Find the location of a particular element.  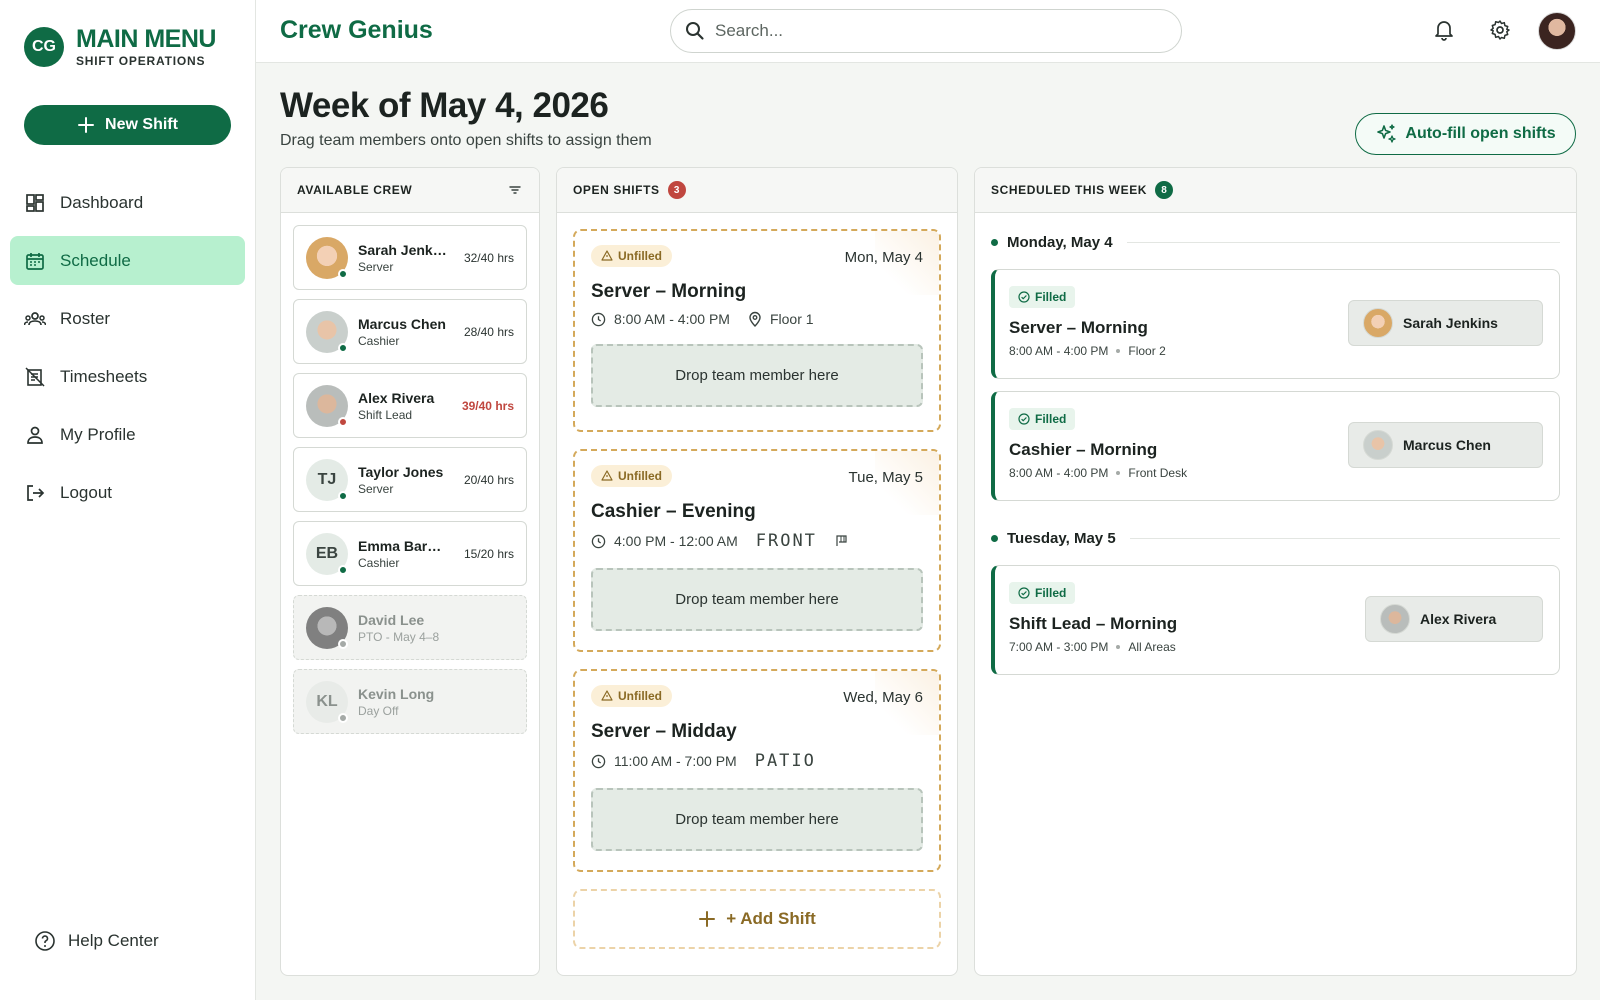

sidebar-item-label: Logout is located at coordinates (86, 492).